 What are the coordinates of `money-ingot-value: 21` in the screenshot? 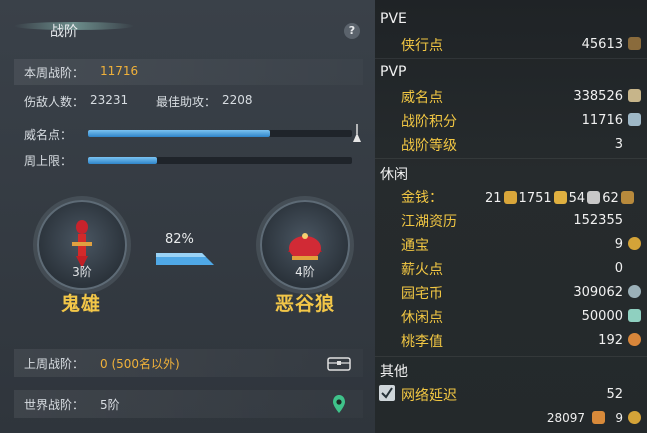 It's located at (493, 198).